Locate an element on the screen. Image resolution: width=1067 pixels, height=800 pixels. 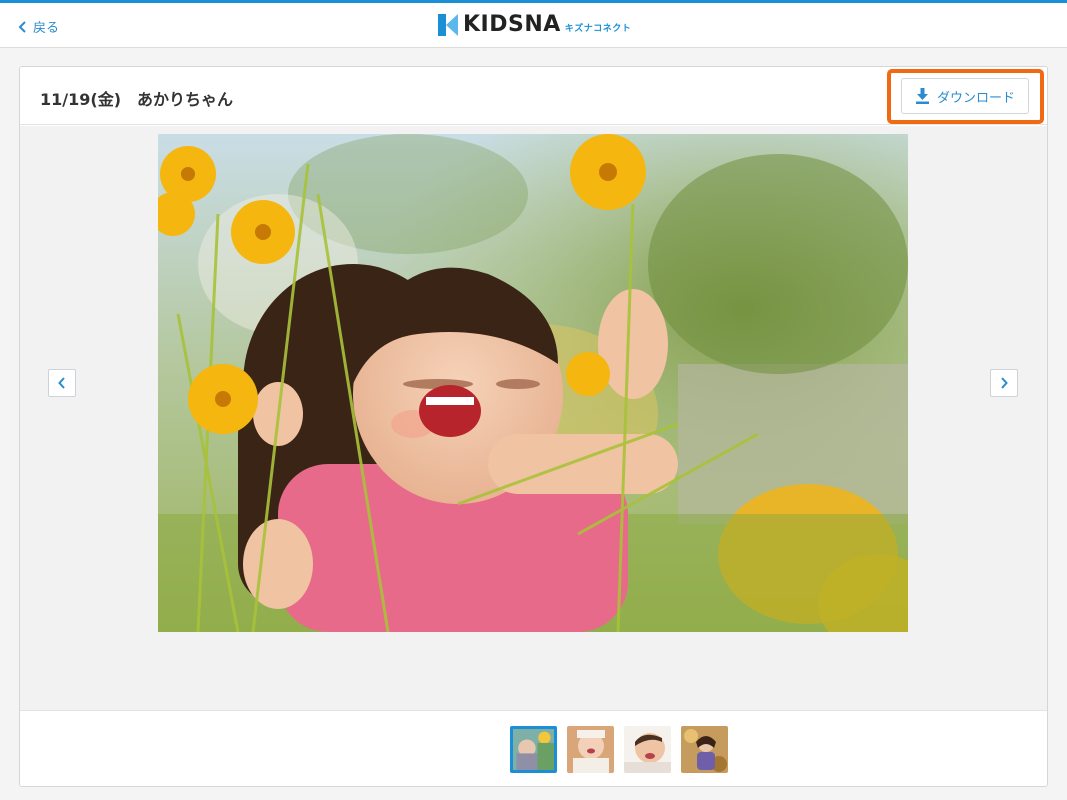
previous-photo-button is located at coordinates (62, 383).